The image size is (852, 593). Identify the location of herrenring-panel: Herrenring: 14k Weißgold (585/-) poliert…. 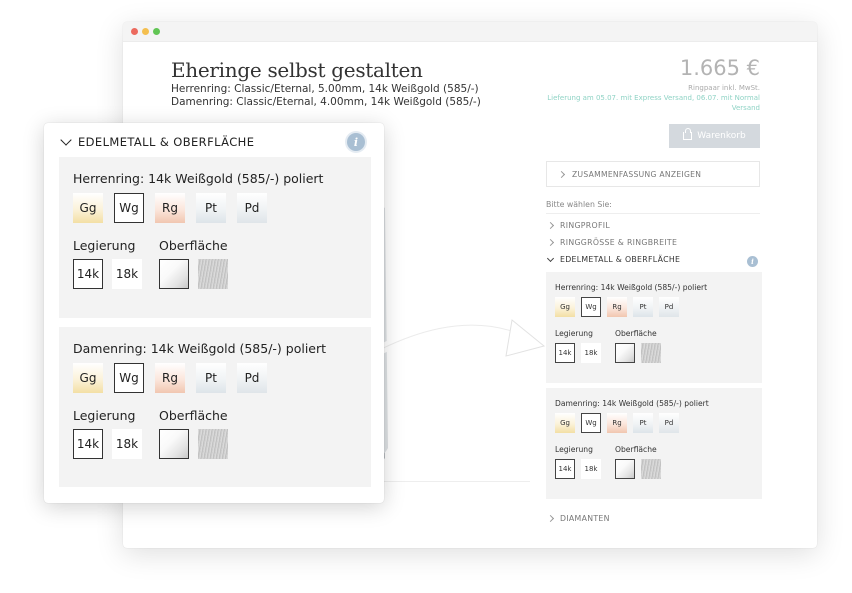
(654, 327).